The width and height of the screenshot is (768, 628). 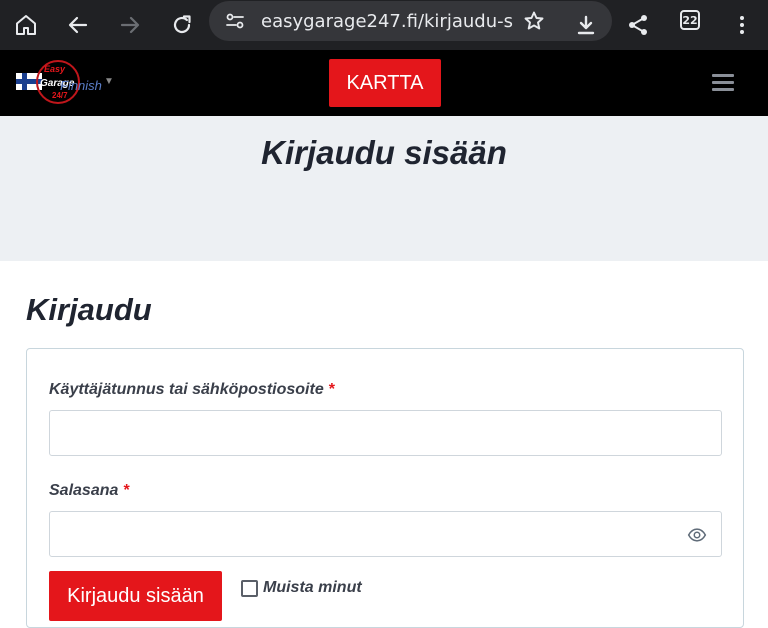 What do you see at coordinates (384, 152) in the screenshot?
I see `page-title: Kirjaudu sisään` at bounding box center [384, 152].